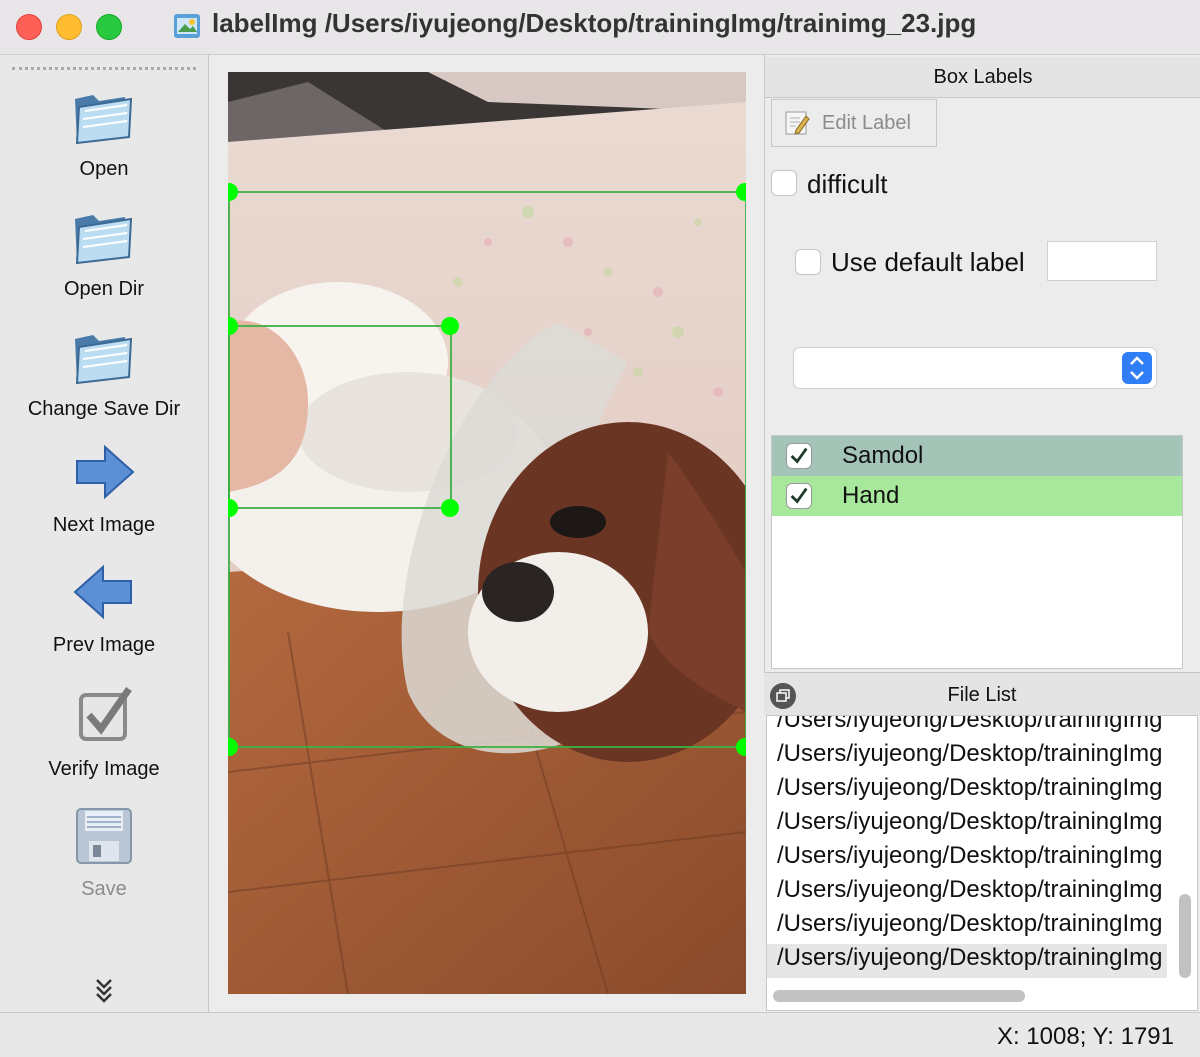 Image resolution: width=1200 pixels, height=1057 pixels. Describe the element at coordinates (104, 409) in the screenshot. I see `change-save-dir-label: Change Save Dir` at that location.